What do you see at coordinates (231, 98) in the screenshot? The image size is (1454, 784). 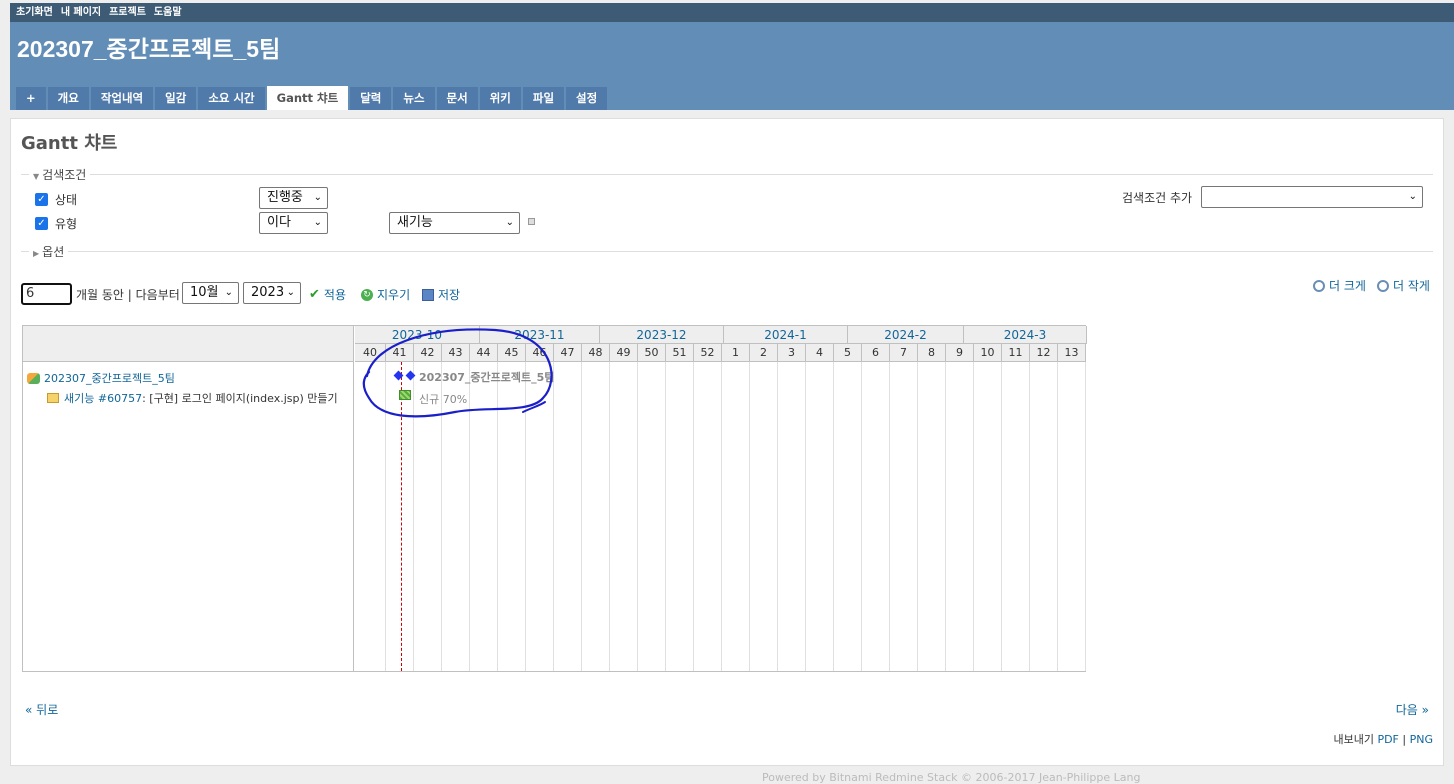 I see `tab-time: 소요 시간` at bounding box center [231, 98].